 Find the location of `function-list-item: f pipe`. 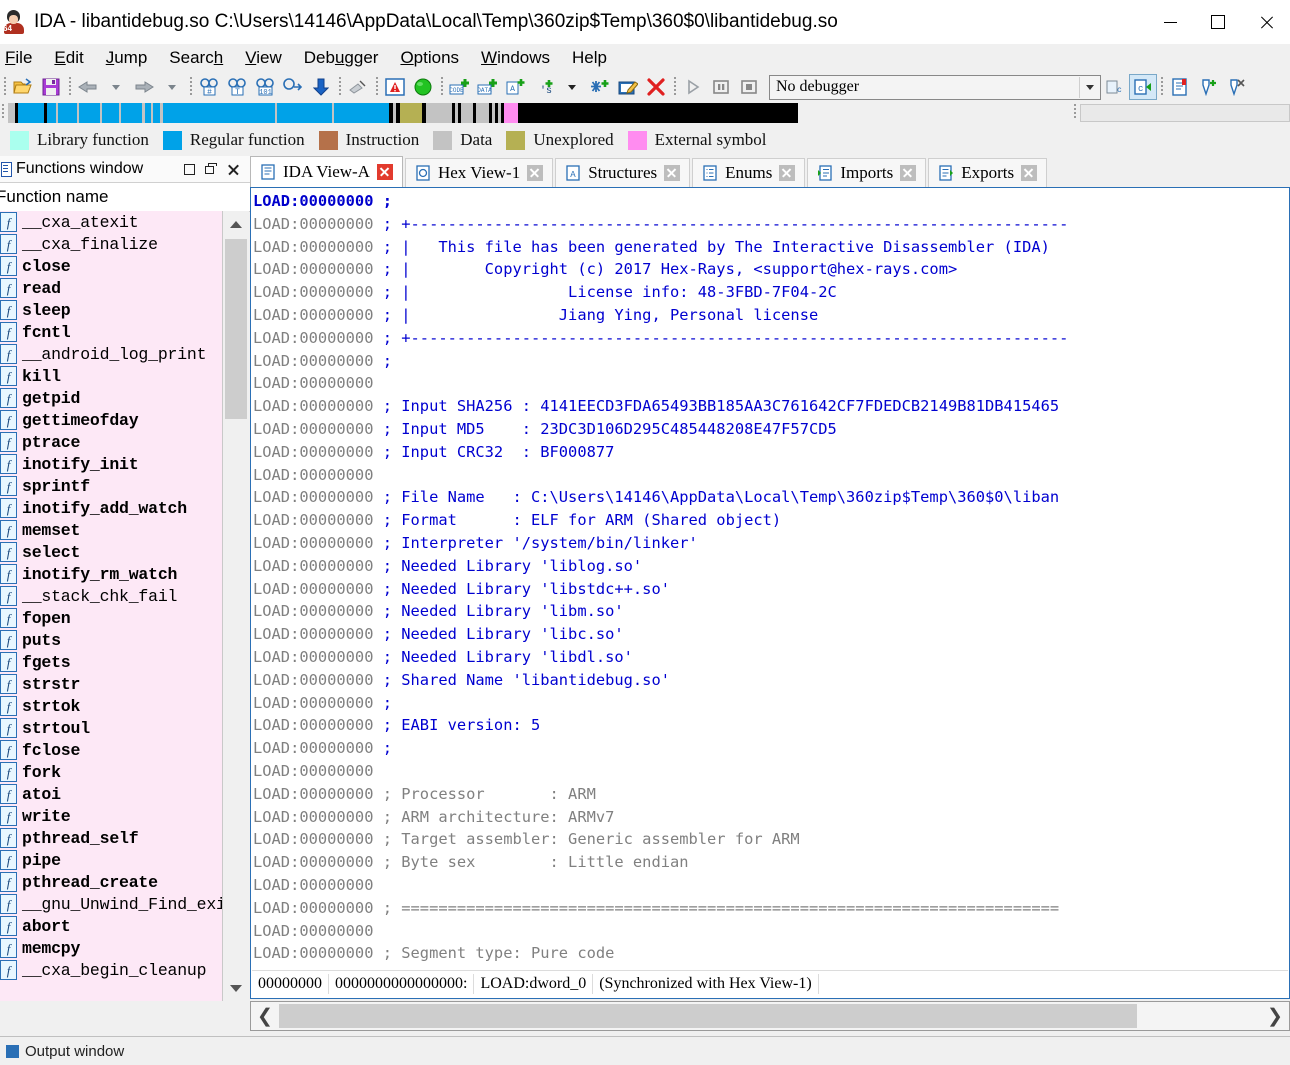

function-list-item: f pipe is located at coordinates (111, 860).